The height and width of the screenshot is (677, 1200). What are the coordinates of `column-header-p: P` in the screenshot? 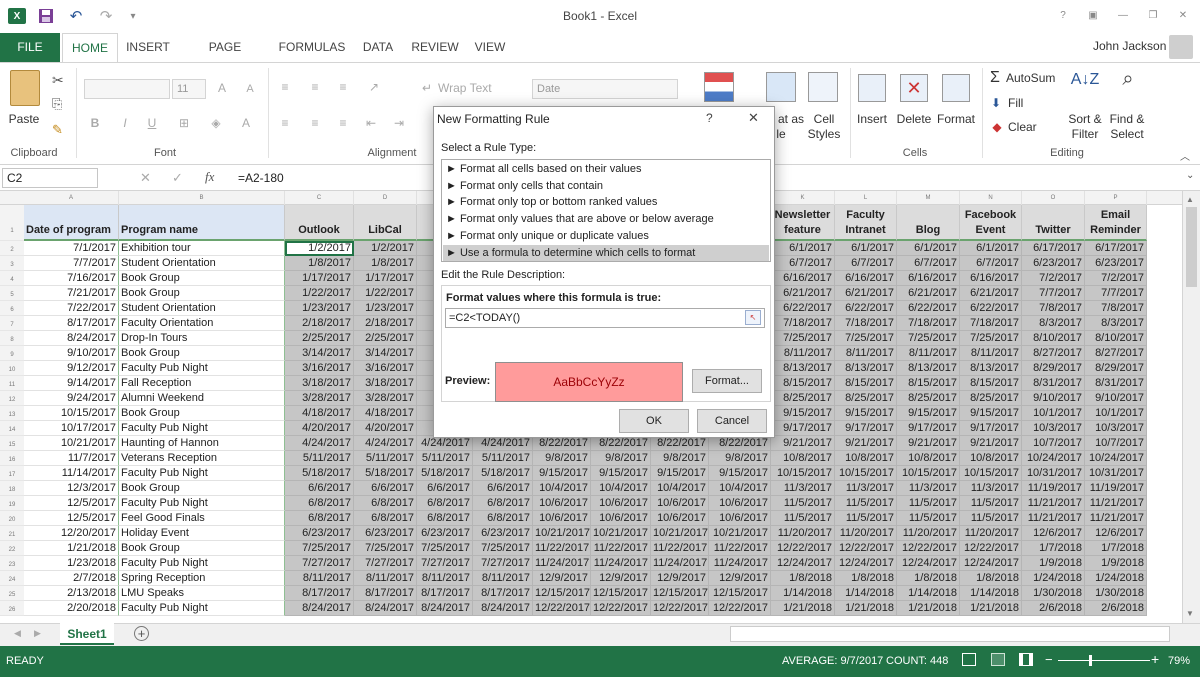 It's located at (1116, 198).